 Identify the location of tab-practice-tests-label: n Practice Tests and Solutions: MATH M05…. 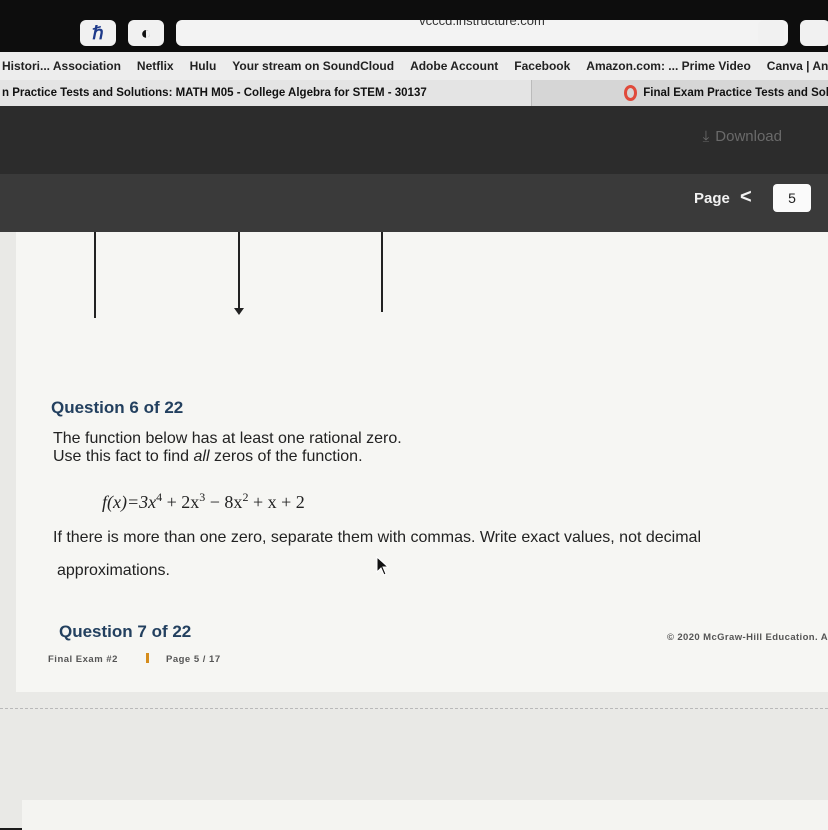
(214, 93).